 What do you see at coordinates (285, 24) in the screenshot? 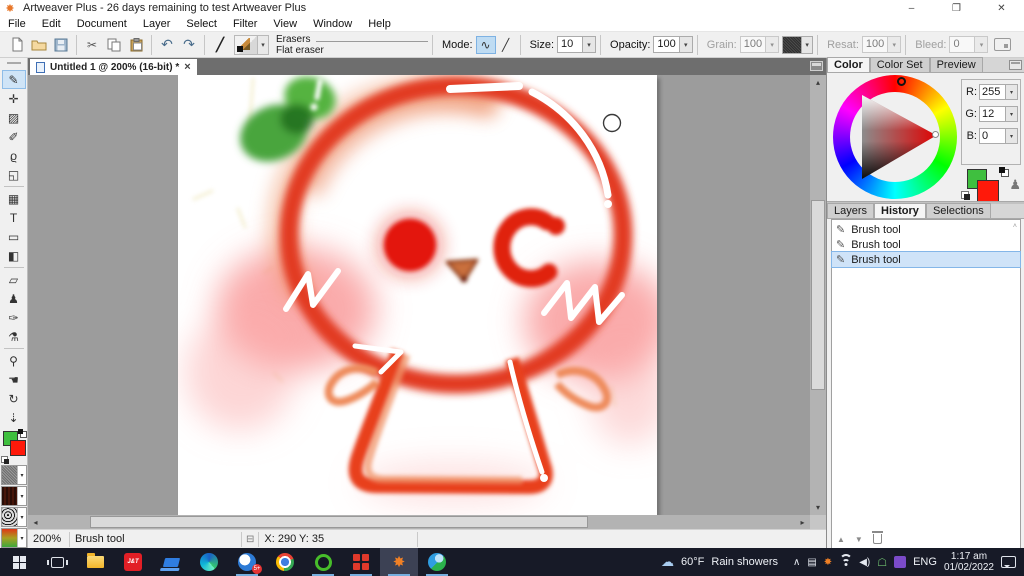
I see `menu-view: View` at bounding box center [285, 24].